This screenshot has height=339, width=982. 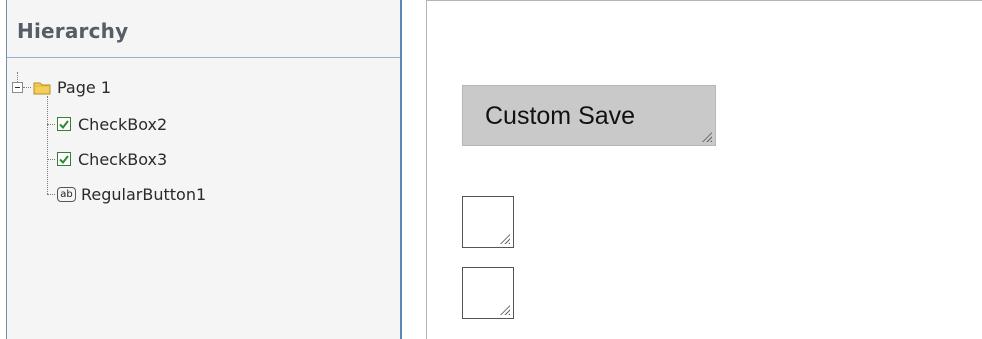 I want to click on custom-save-button: Custom Save, so click(x=589, y=115).